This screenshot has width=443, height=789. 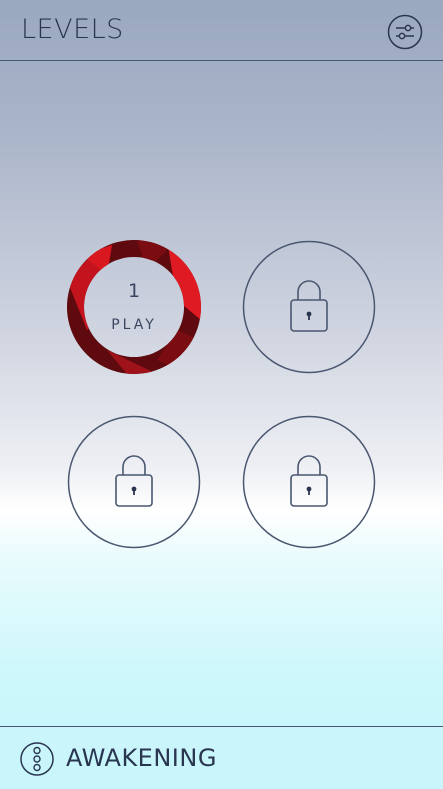 I want to click on level-2-circle, so click(x=309, y=307).